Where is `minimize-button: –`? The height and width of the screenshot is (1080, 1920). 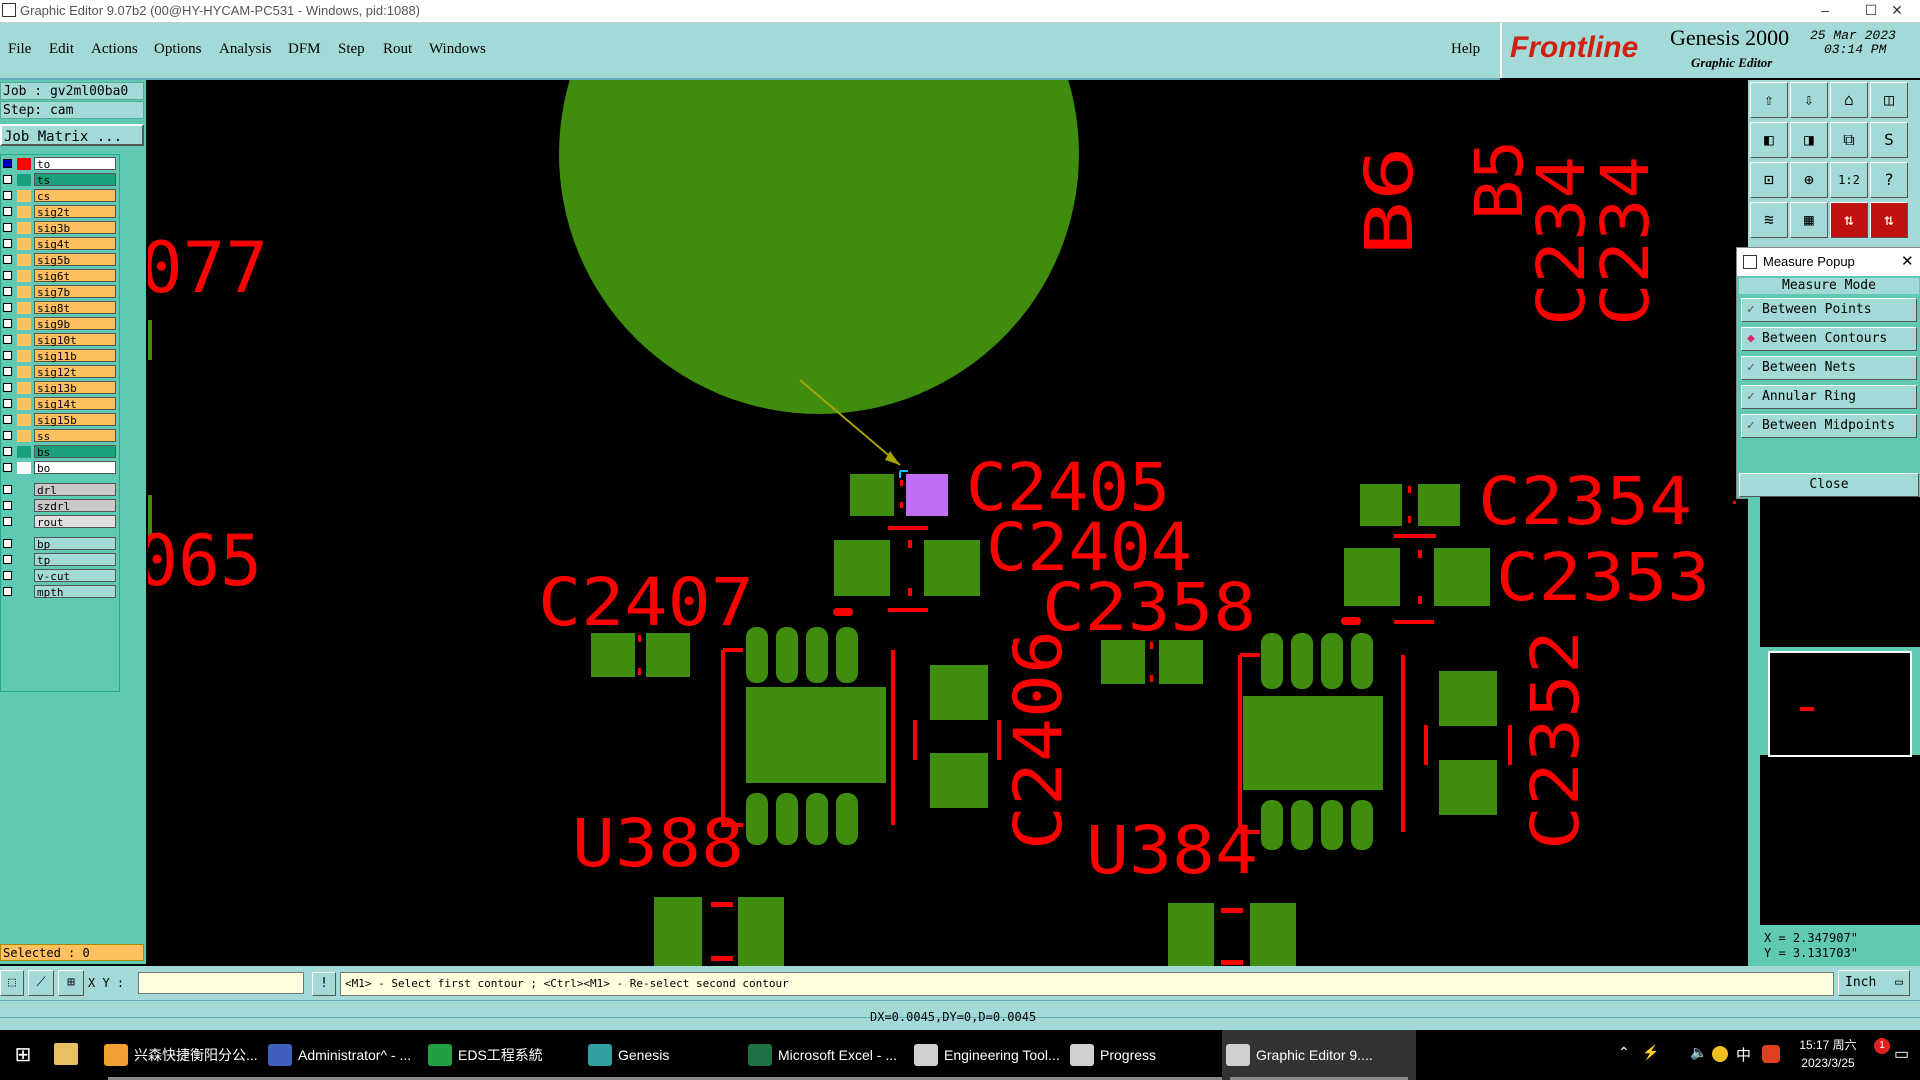 minimize-button: – is located at coordinates (1825, 11).